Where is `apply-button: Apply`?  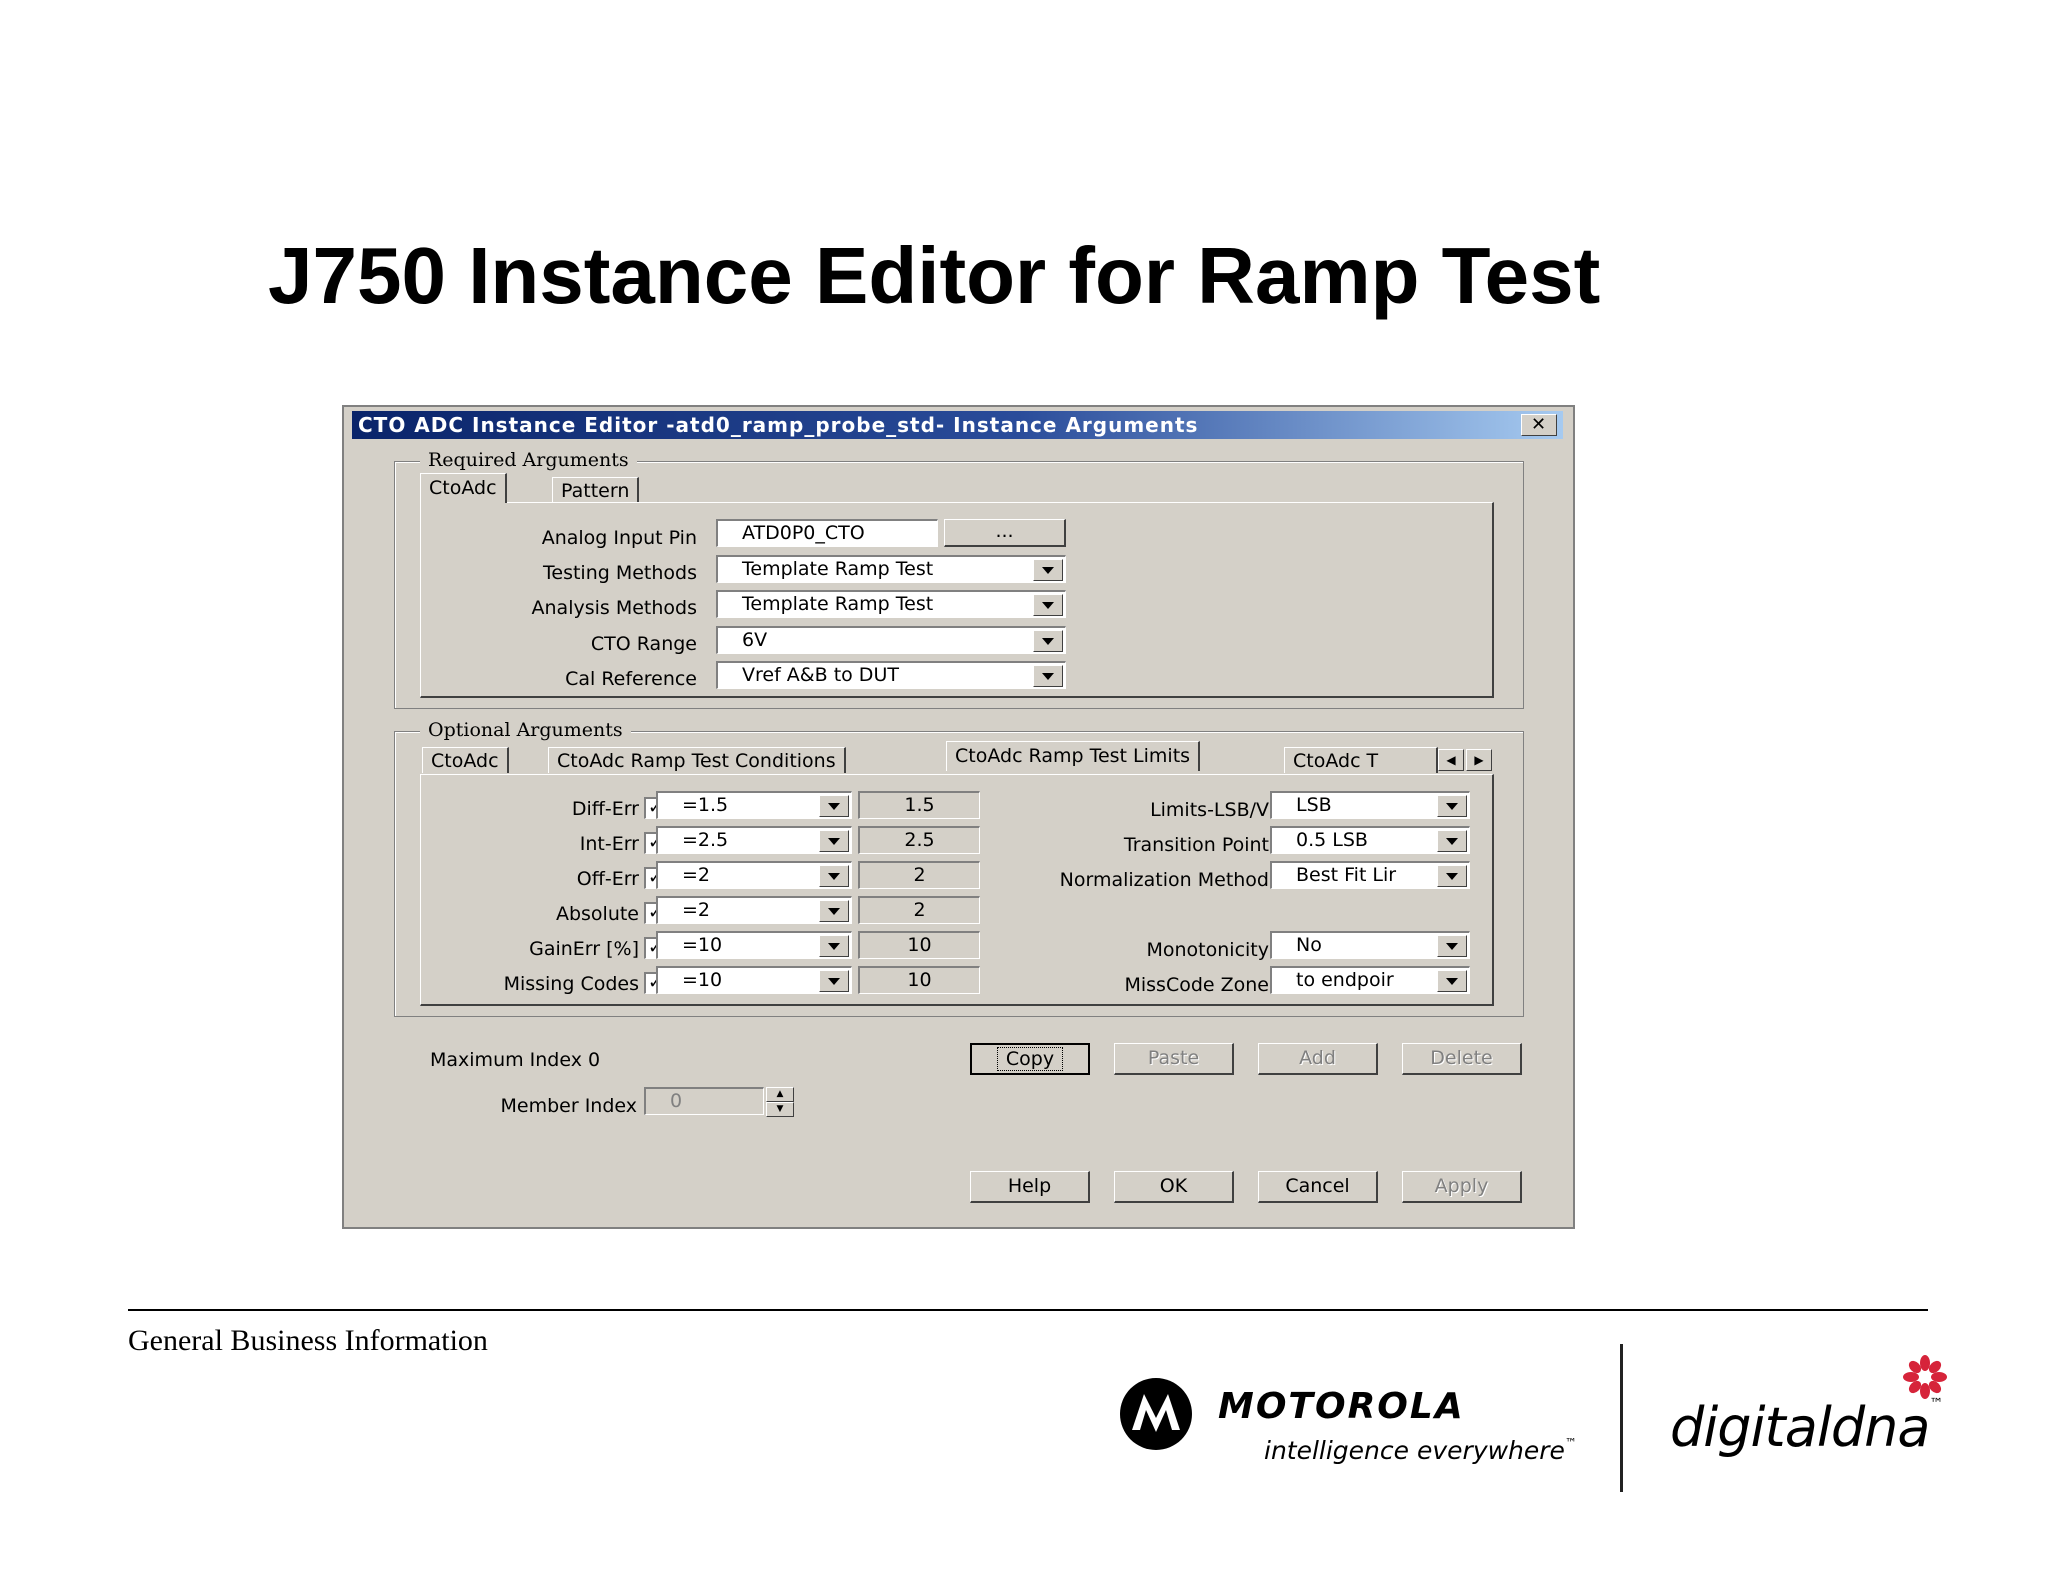 apply-button: Apply is located at coordinates (1462, 1187).